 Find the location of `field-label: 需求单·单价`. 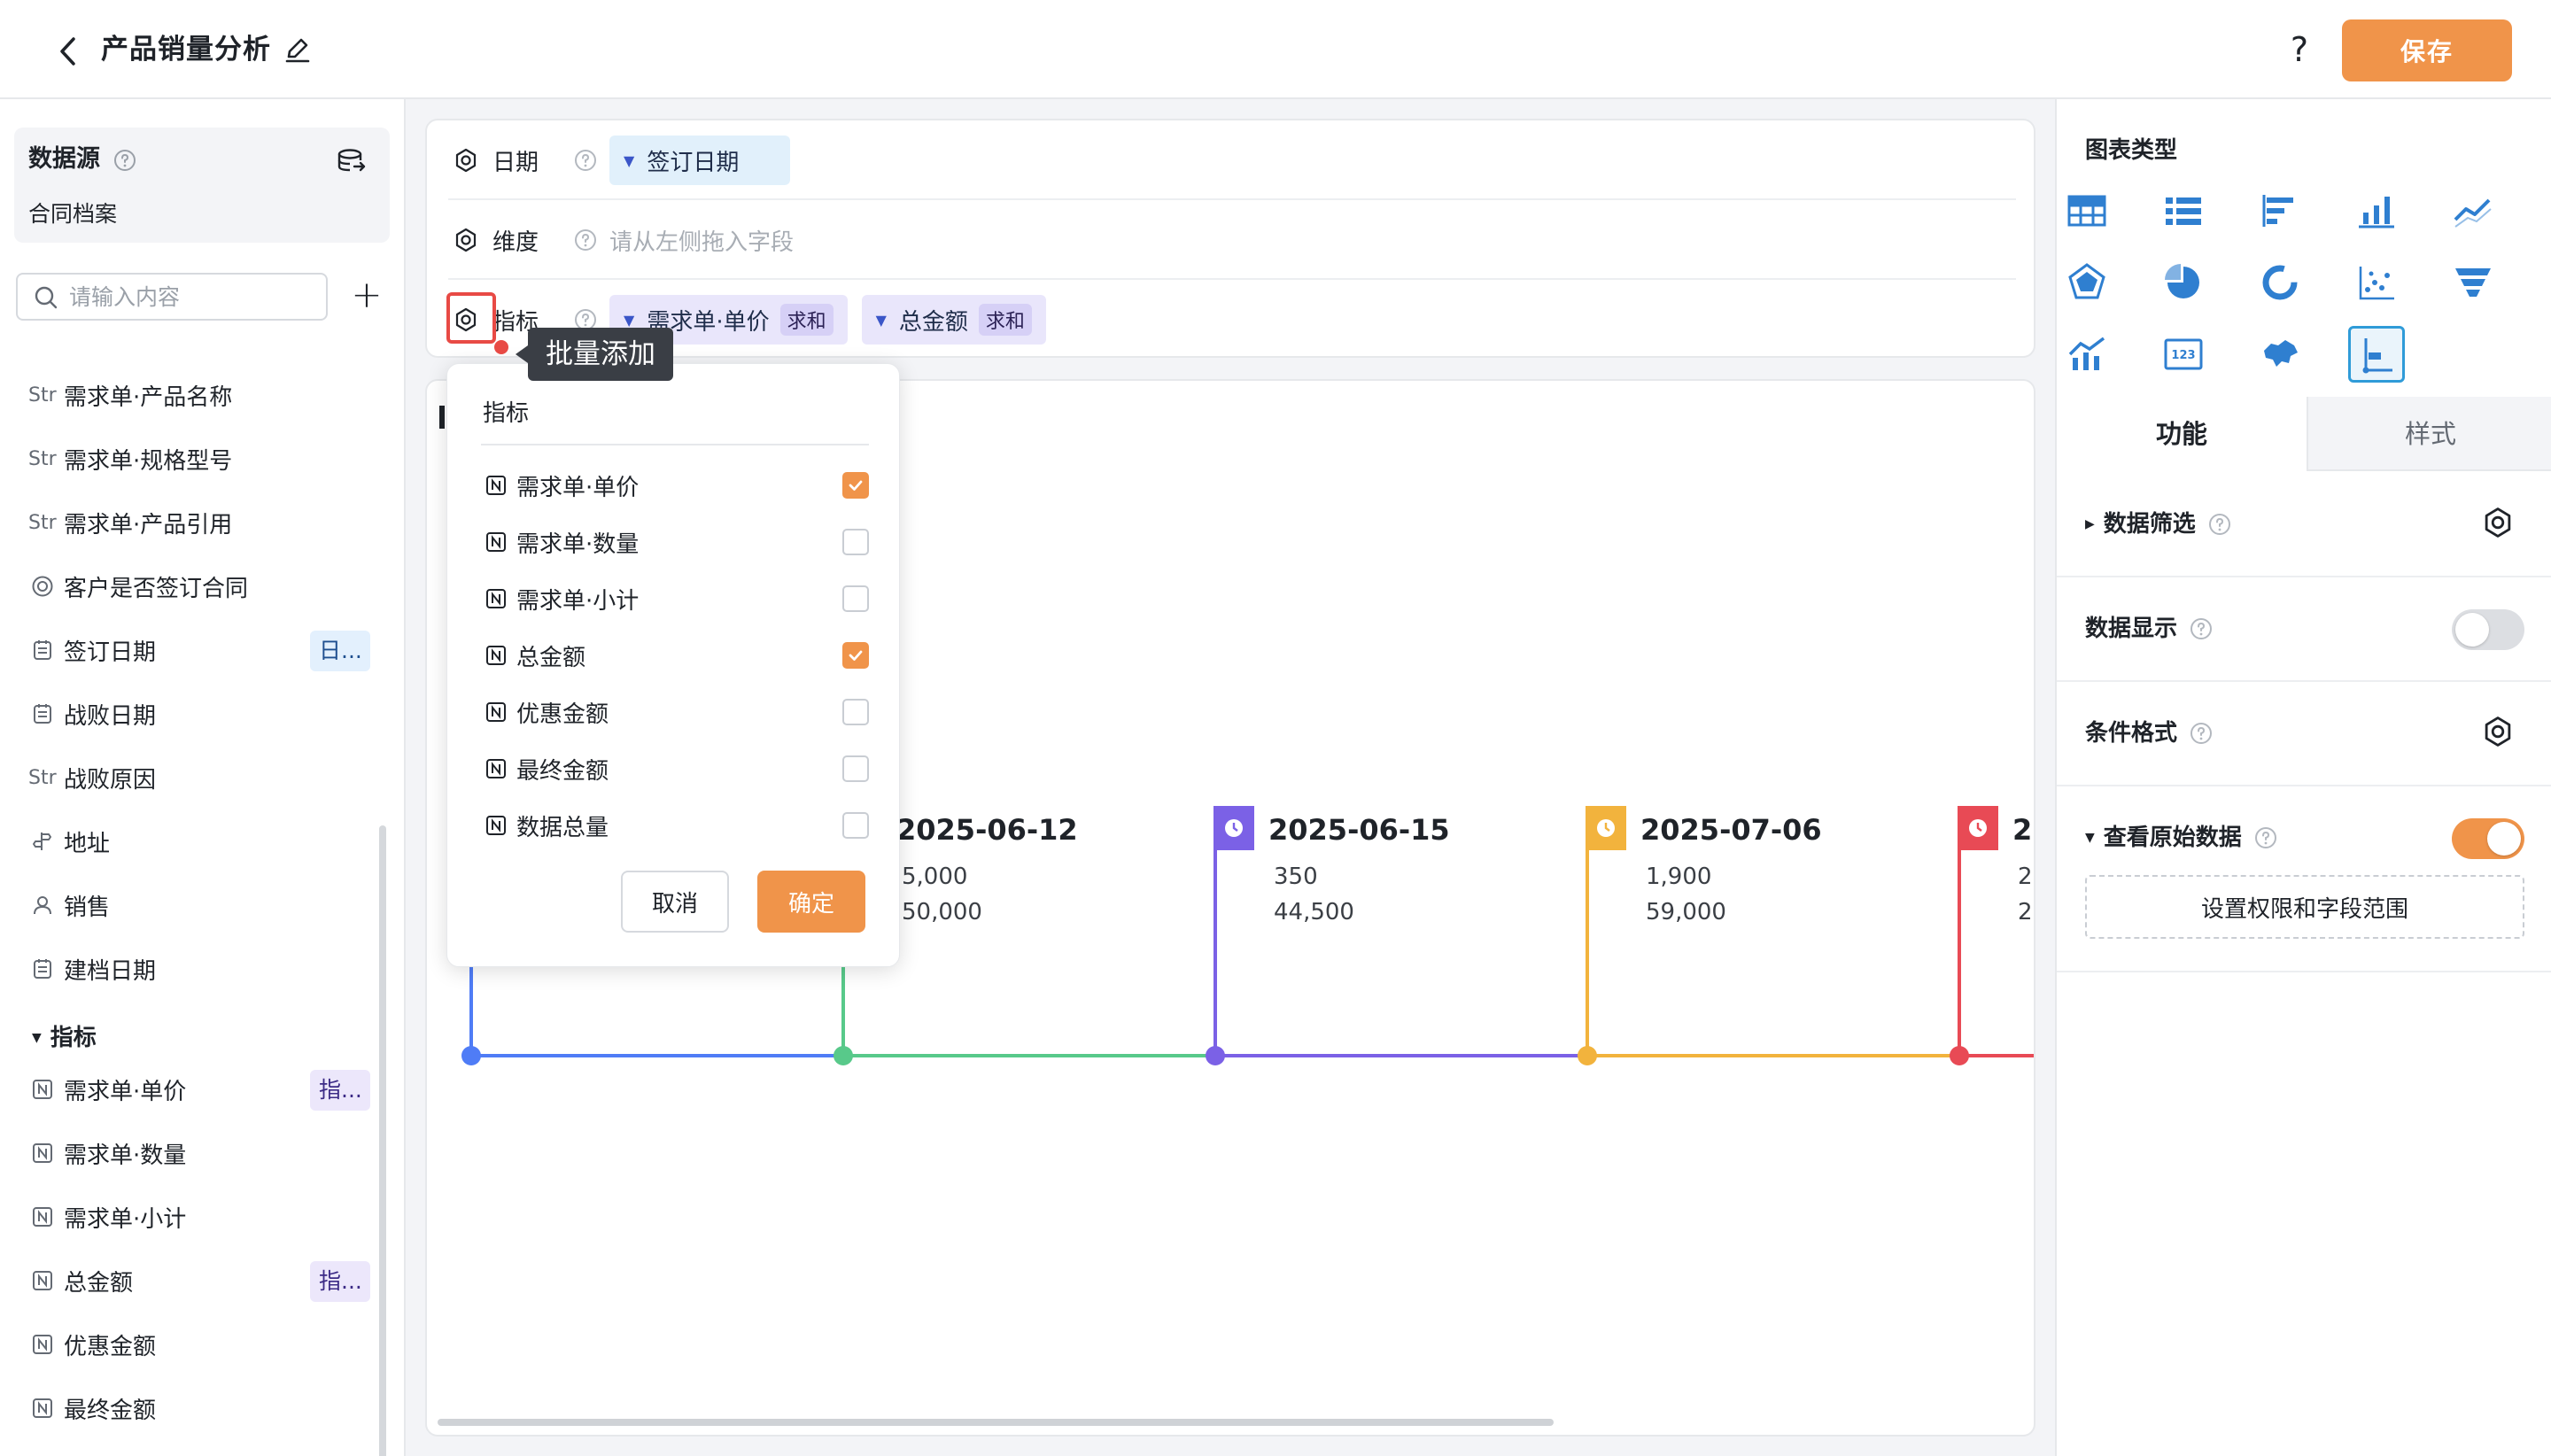

field-label: 需求单·单价 is located at coordinates (126, 1091).